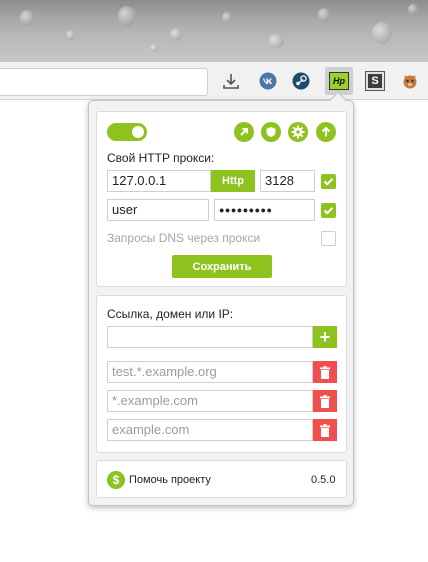  I want to click on rules-label: Ссылка, домен или IP:, so click(170, 314).